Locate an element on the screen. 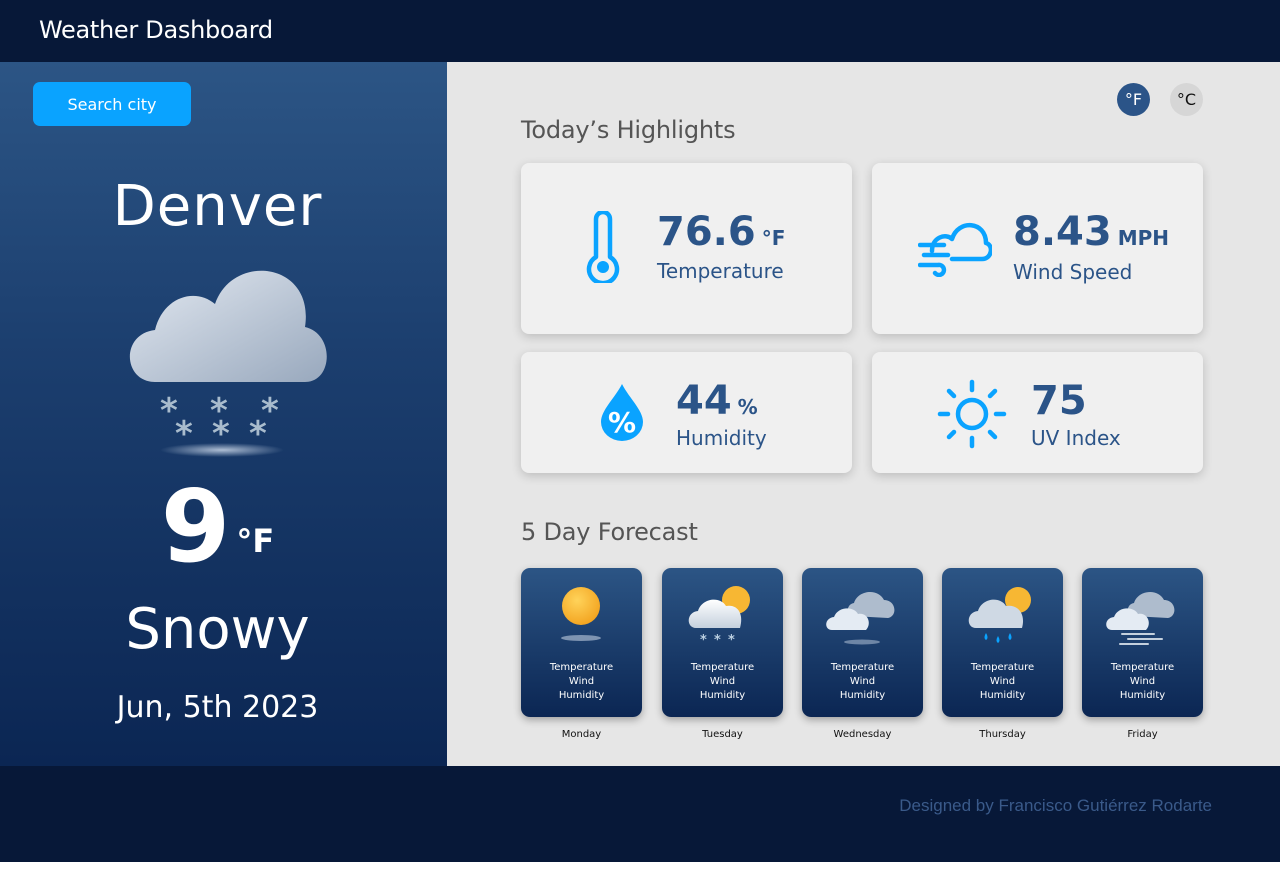 This screenshot has width=1280, height=887. forecast-title: 5 Day Forecast is located at coordinates (609, 532).